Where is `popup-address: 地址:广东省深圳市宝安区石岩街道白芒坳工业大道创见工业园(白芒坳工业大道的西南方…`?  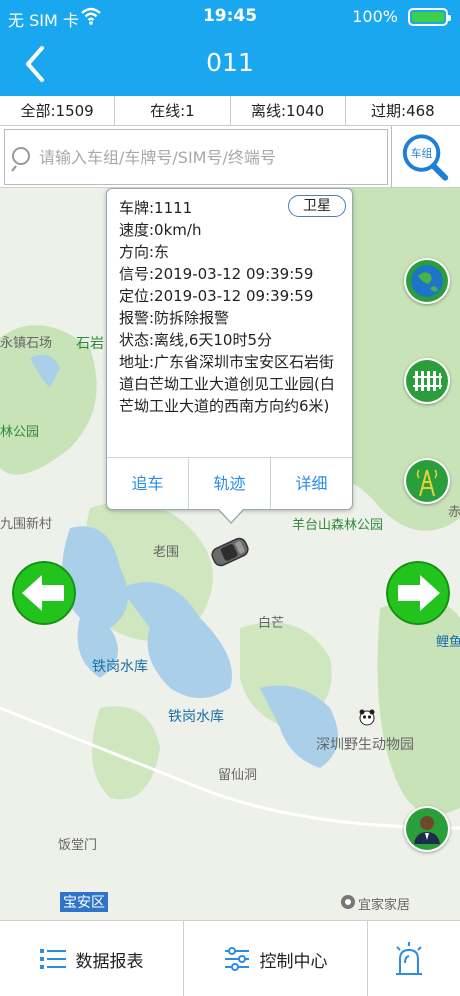
popup-address: 地址:广东省深圳市宝安区石岩街道白芒坳工业大道创见工业园(白芒坳工业大道的西南方… is located at coordinates (227, 384).